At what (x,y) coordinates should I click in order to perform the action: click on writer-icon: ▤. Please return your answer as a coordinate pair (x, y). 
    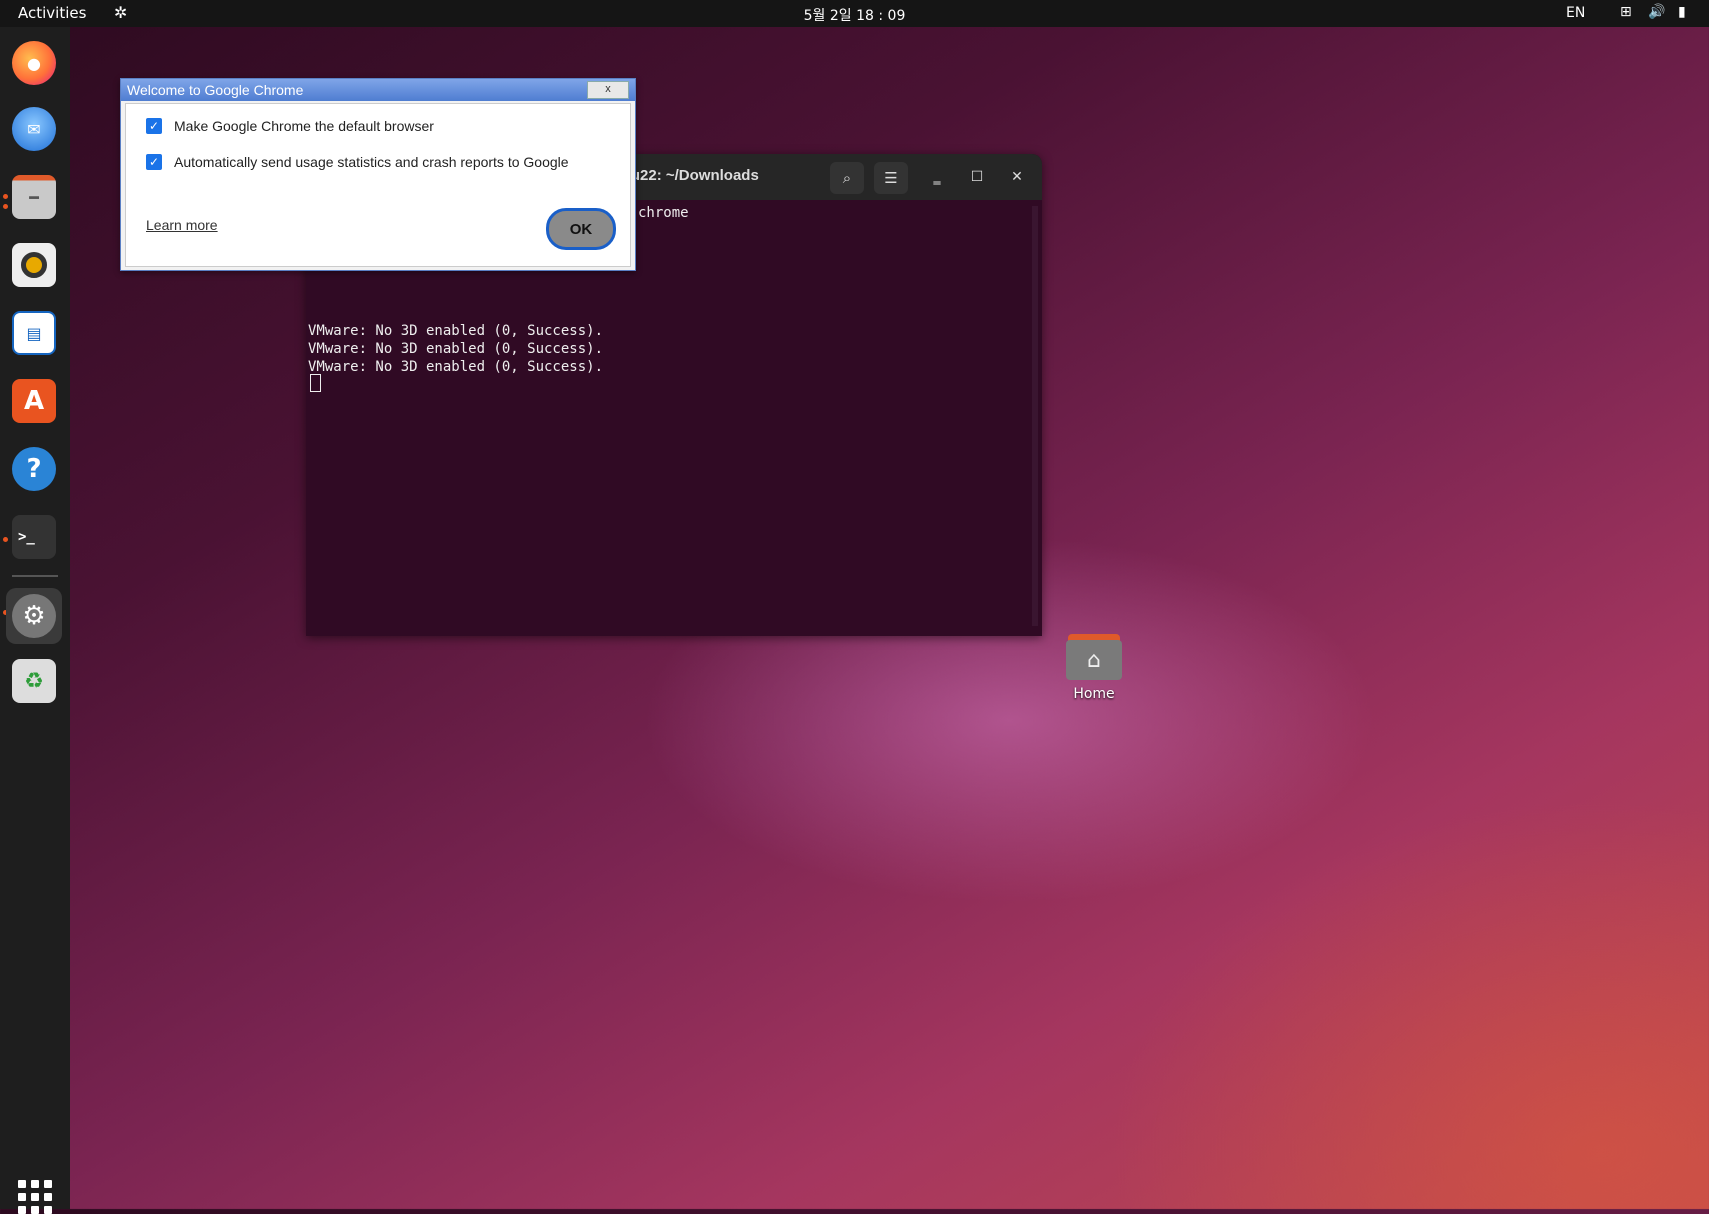
    Looking at the image, I should click on (34, 333).